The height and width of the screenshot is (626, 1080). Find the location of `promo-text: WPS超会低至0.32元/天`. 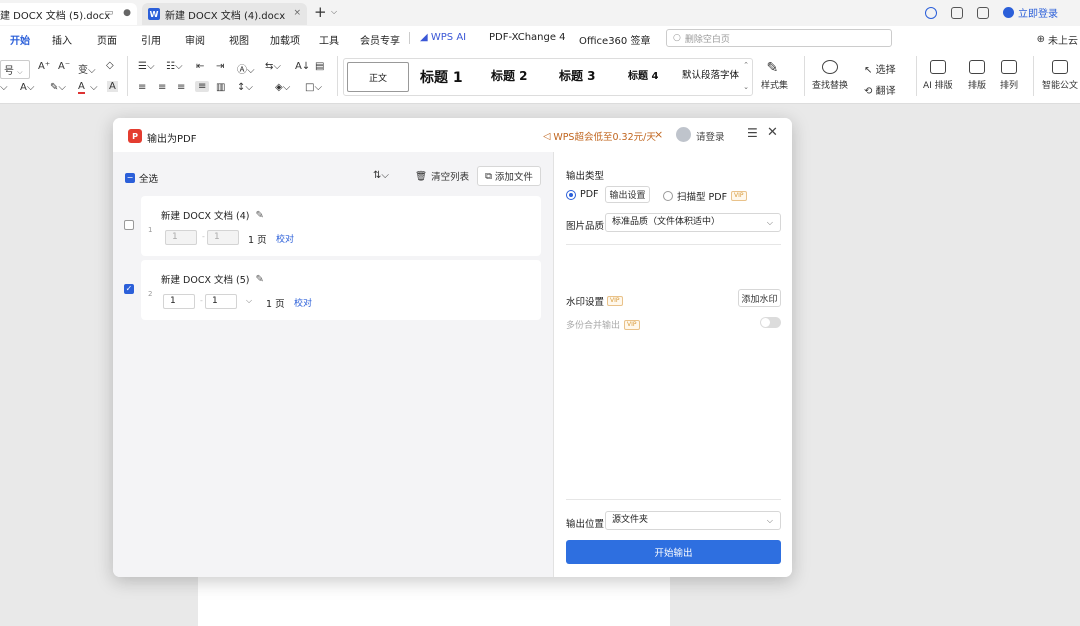

promo-text: WPS超会低至0.32元/天 is located at coordinates (604, 137).